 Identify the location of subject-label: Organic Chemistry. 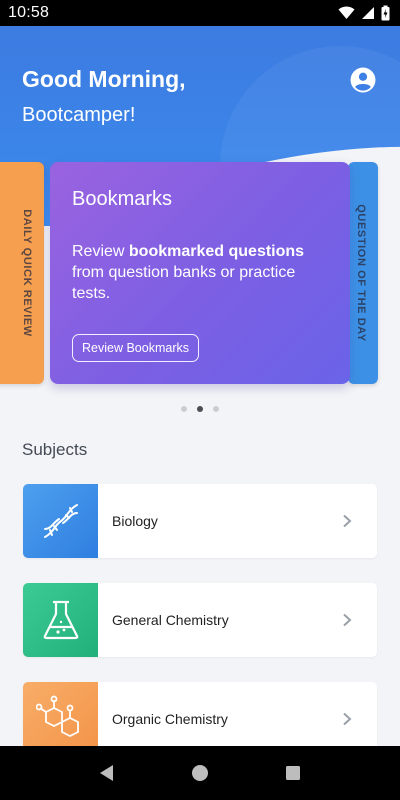
(170, 719).